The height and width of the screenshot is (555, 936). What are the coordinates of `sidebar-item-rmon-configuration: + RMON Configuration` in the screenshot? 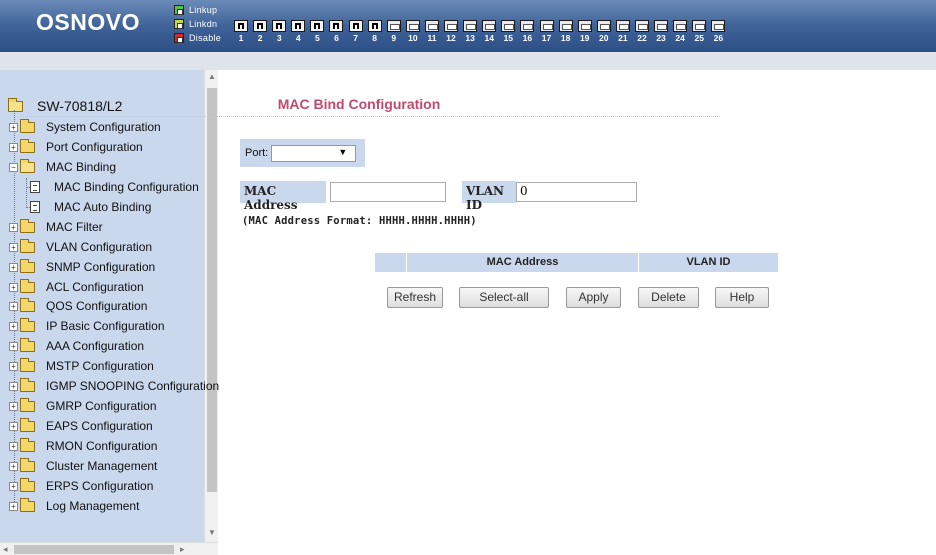 It's located at (83, 446).